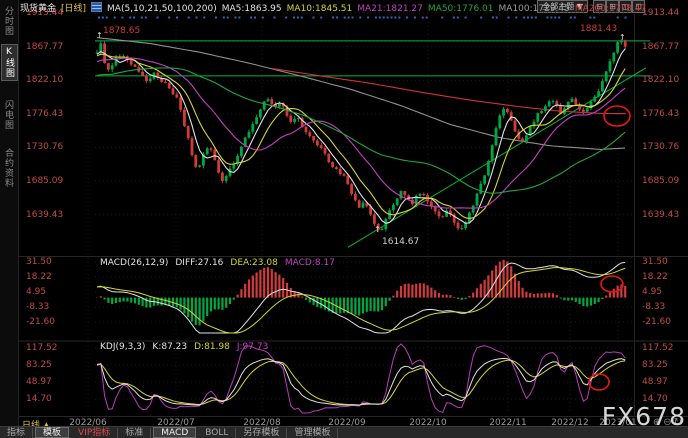 Image resolution: width=688 pixels, height=438 pixels. What do you see at coordinates (36, 292) in the screenshot?
I see `macd-tick-left-2: 4.95` at bounding box center [36, 292].